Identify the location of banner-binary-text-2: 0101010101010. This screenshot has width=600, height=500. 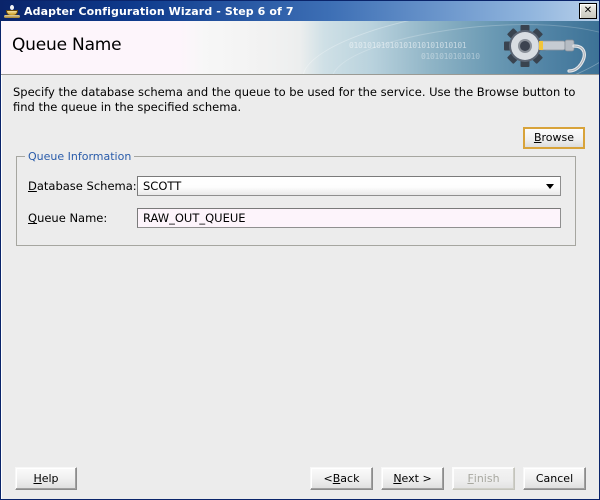
(450, 56).